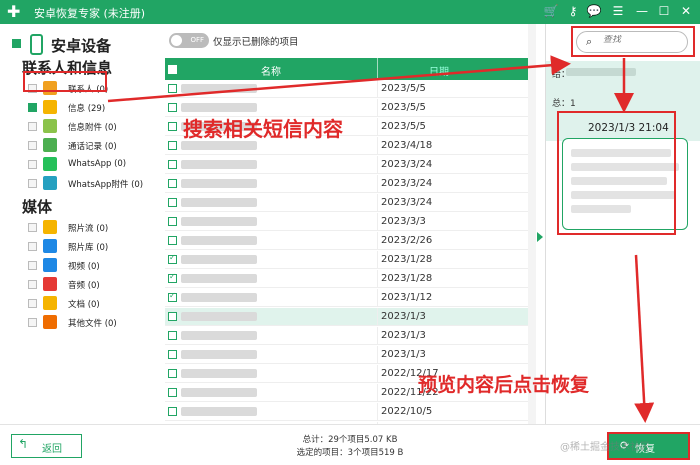 The image size is (700, 465). I want to click on sidebar-item: 音频 (0), so click(95, 285).